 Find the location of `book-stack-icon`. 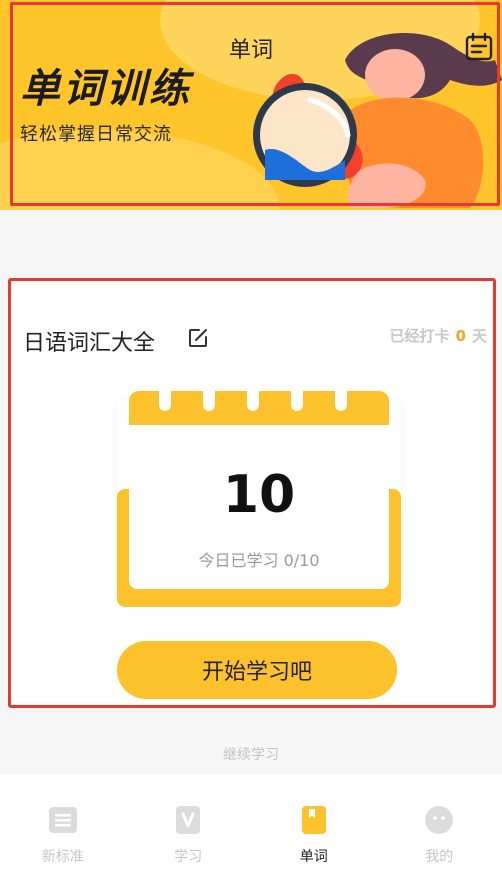

book-stack-icon is located at coordinates (62, 820).